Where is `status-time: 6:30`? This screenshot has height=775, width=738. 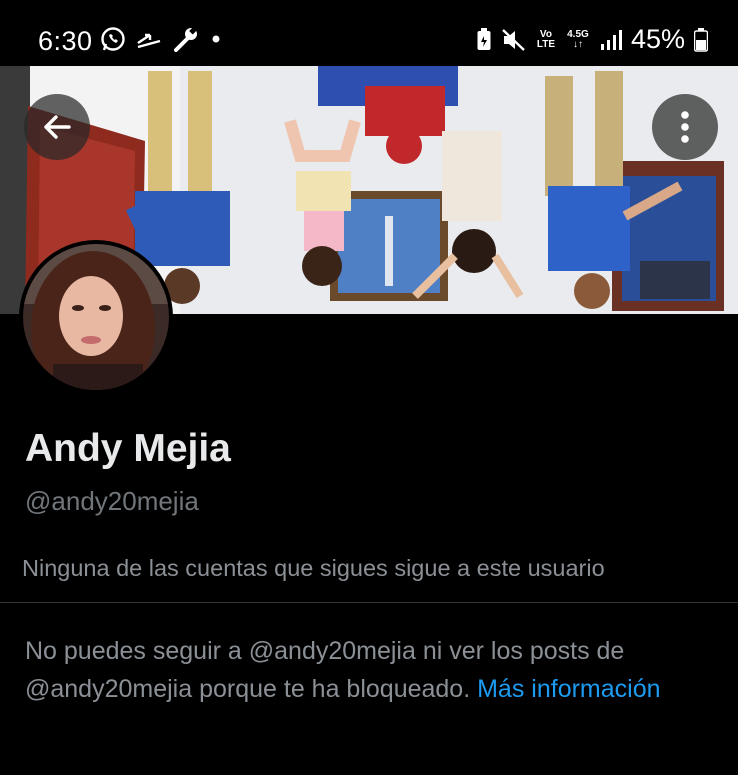 status-time: 6:30 is located at coordinates (65, 41).